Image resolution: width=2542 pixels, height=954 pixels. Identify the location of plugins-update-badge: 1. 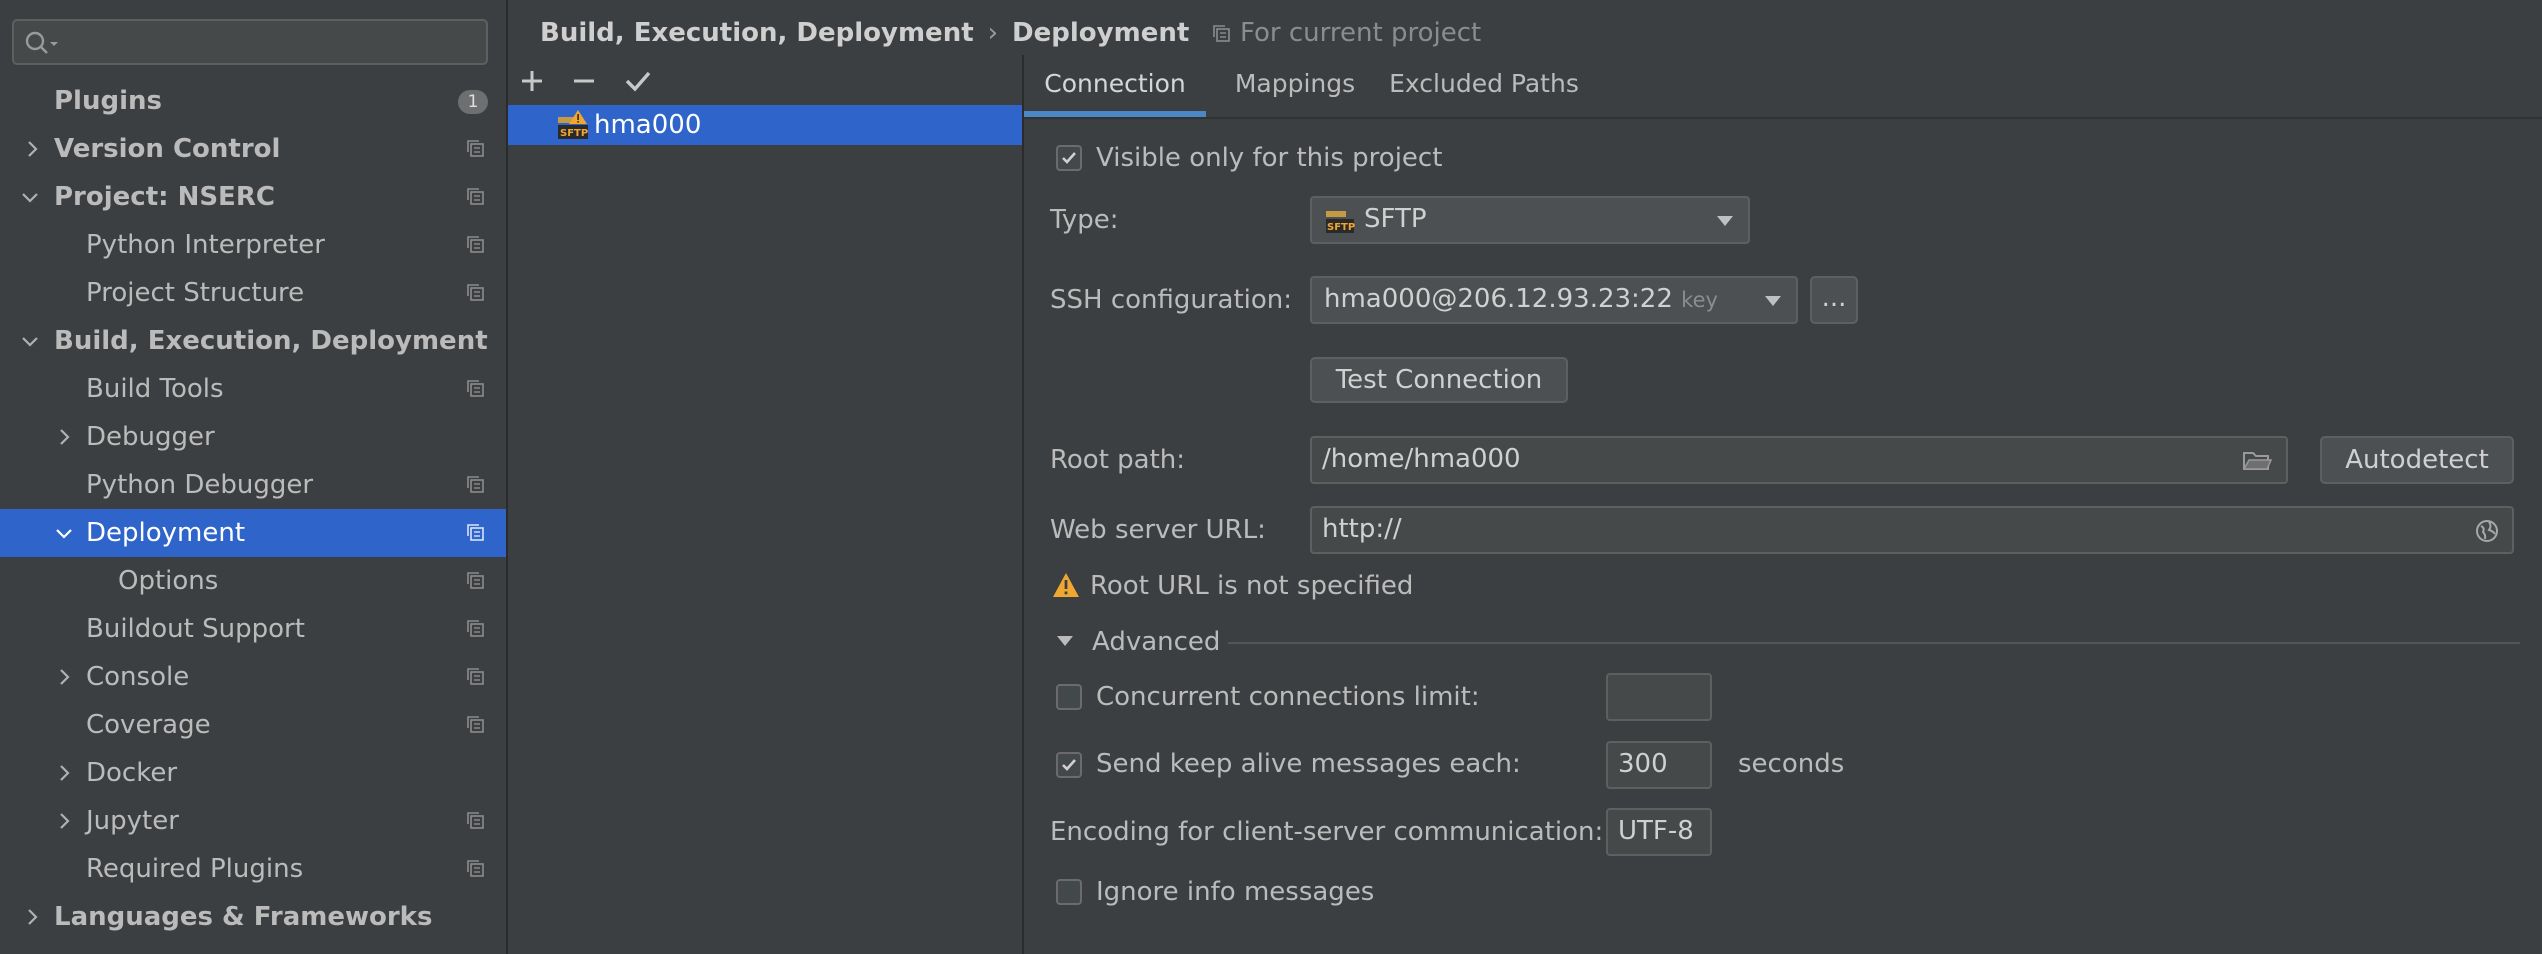
(473, 102).